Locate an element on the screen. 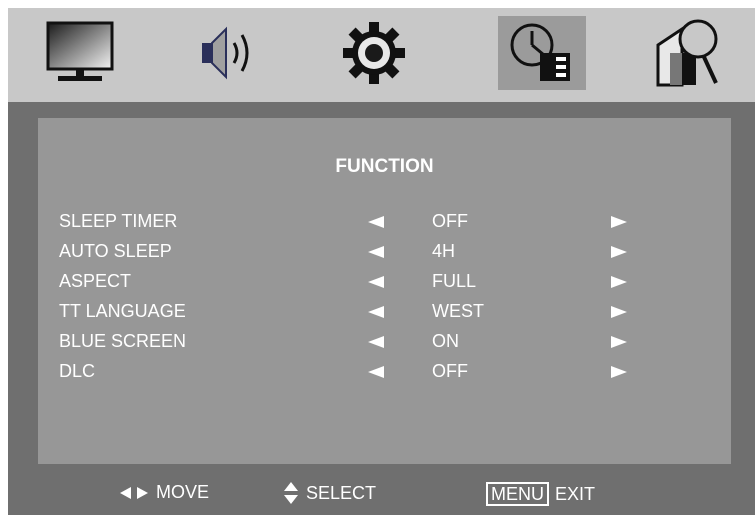 The image size is (755, 515). menu-row-value: WEST is located at coordinates (458, 311).